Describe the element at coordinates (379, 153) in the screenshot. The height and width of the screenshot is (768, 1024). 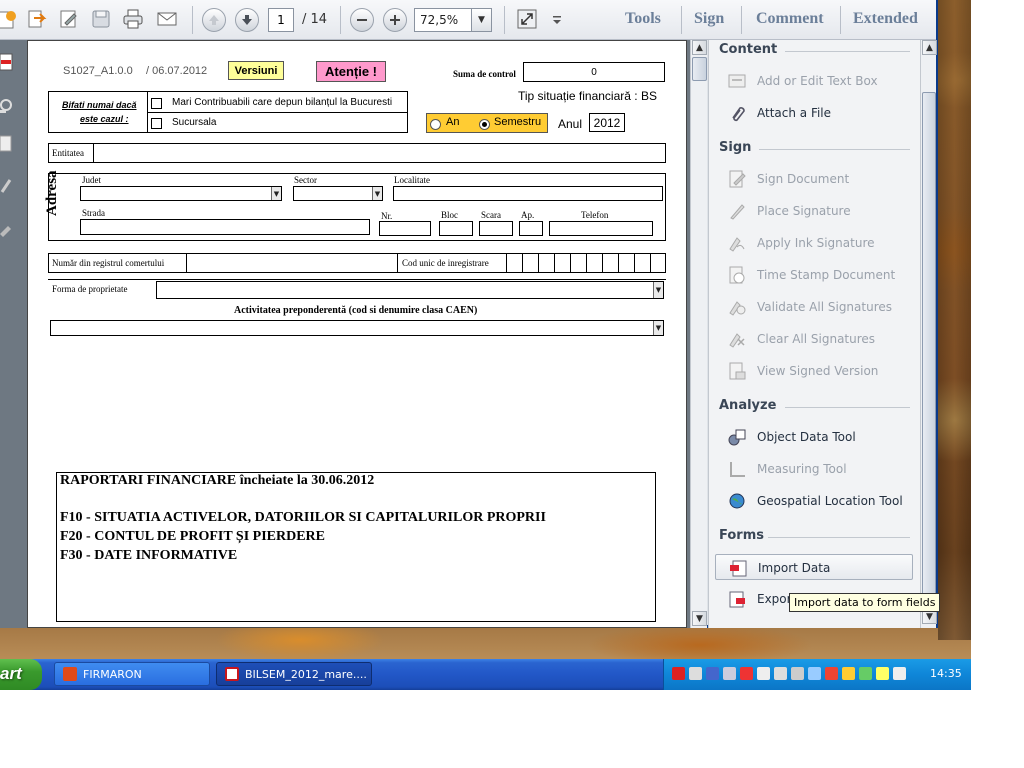
I see `entity-field` at that location.